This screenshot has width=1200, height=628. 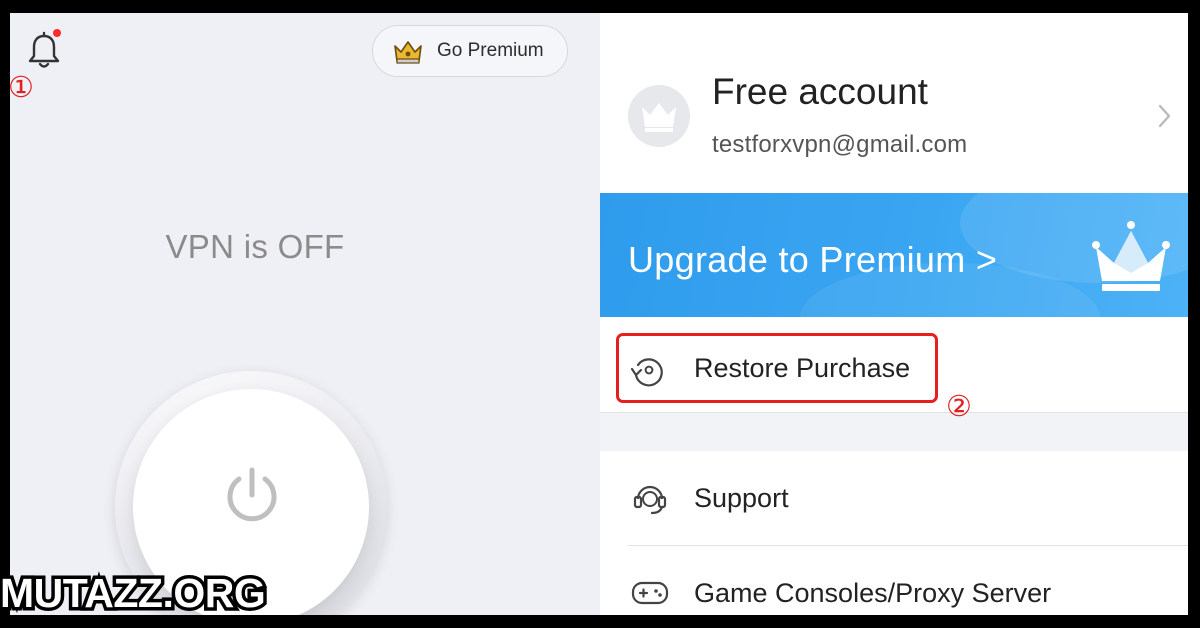 What do you see at coordinates (1164, 116) in the screenshot?
I see `chevron-right-icon` at bounding box center [1164, 116].